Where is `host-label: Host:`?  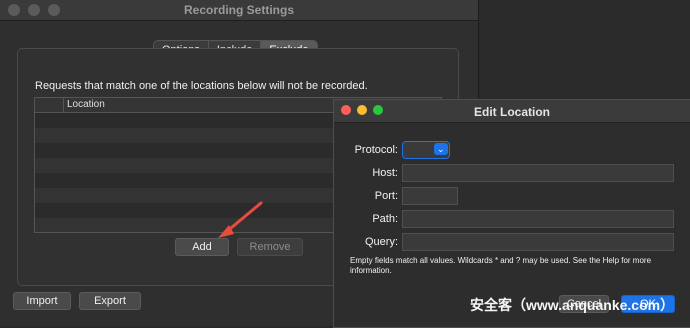
host-label: Host: is located at coordinates (385, 173).